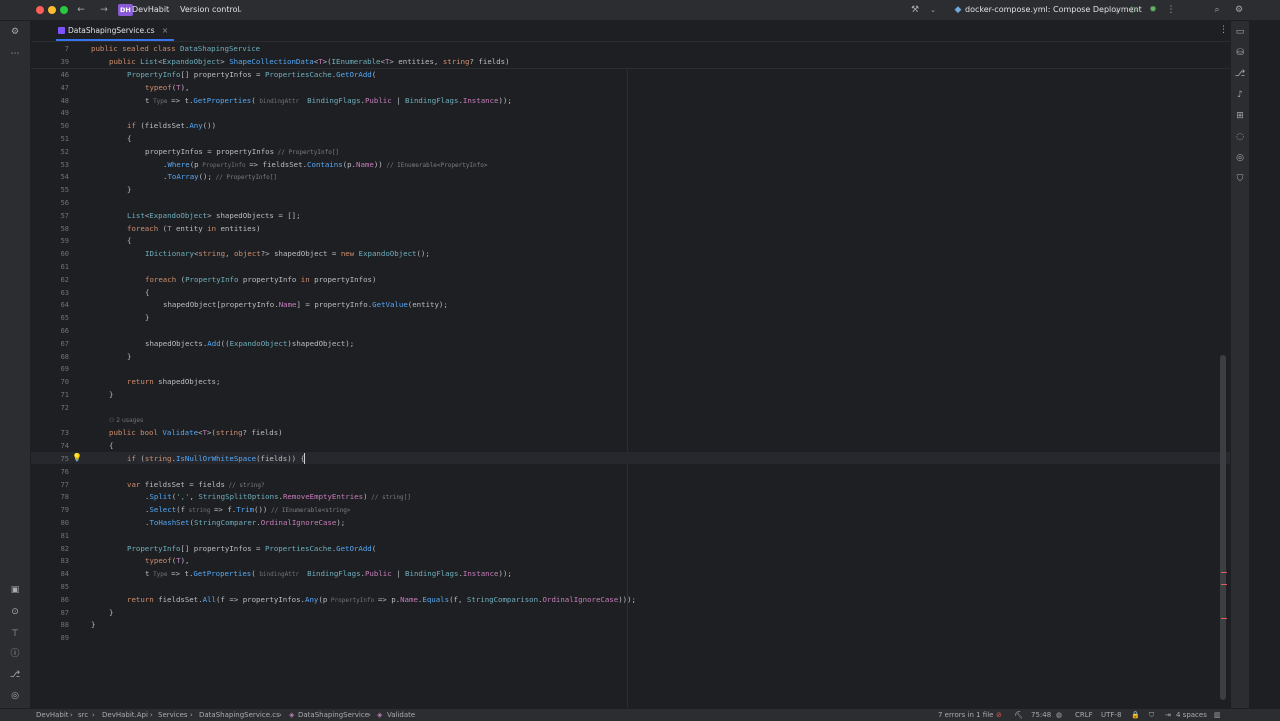  I want to click on lightbulb-icon: 💡, so click(77, 457).